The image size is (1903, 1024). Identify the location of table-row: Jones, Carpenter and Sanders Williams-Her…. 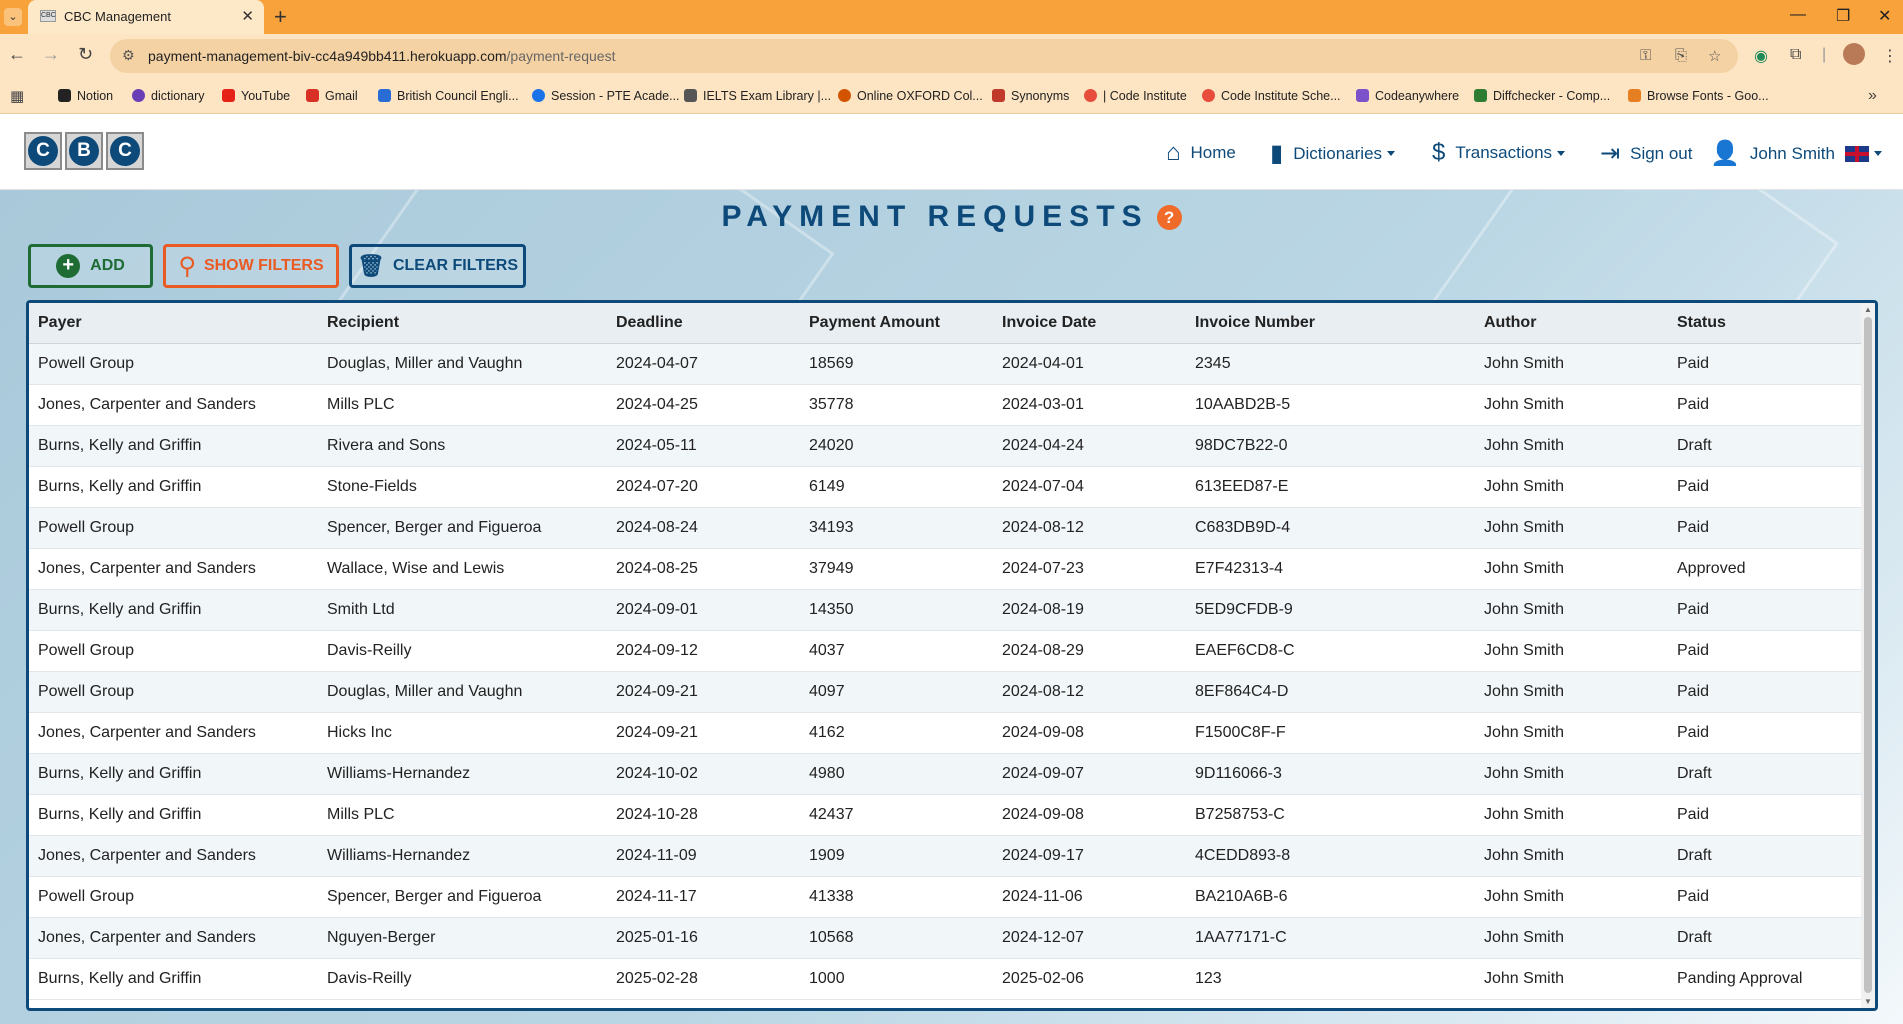
(946, 856).